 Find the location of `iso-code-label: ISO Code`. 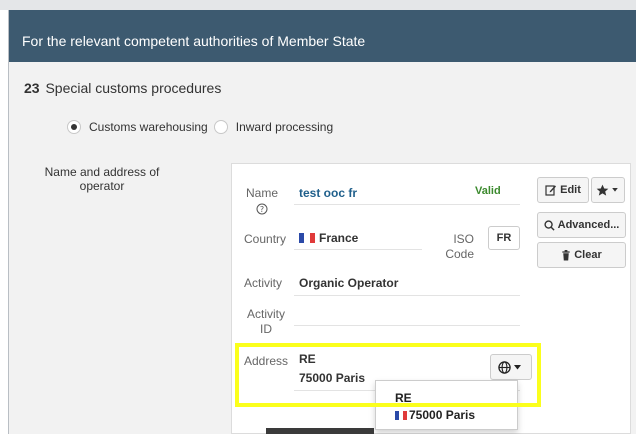

iso-code-label: ISO Code is located at coordinates (459, 246).